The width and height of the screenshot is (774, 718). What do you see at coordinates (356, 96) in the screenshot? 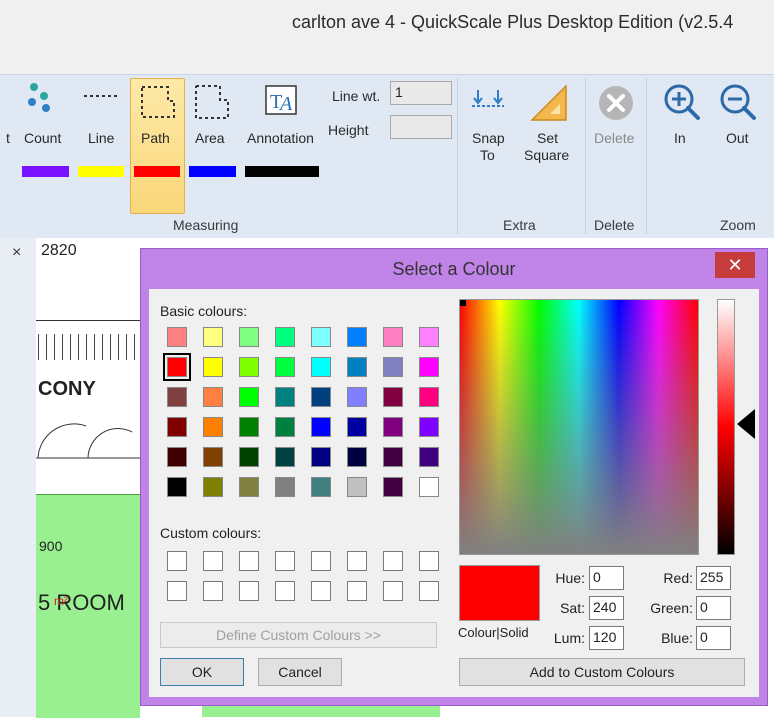
I see `line-weight-label: Line wt.` at bounding box center [356, 96].